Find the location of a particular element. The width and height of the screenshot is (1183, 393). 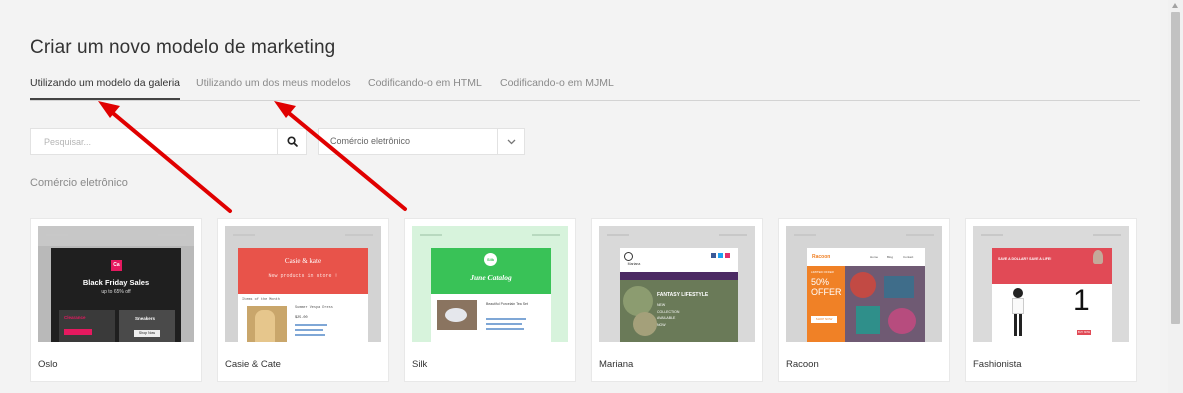

mariana-list: NEW COLLECTION AVAILABLE NOW is located at coordinates (668, 315).